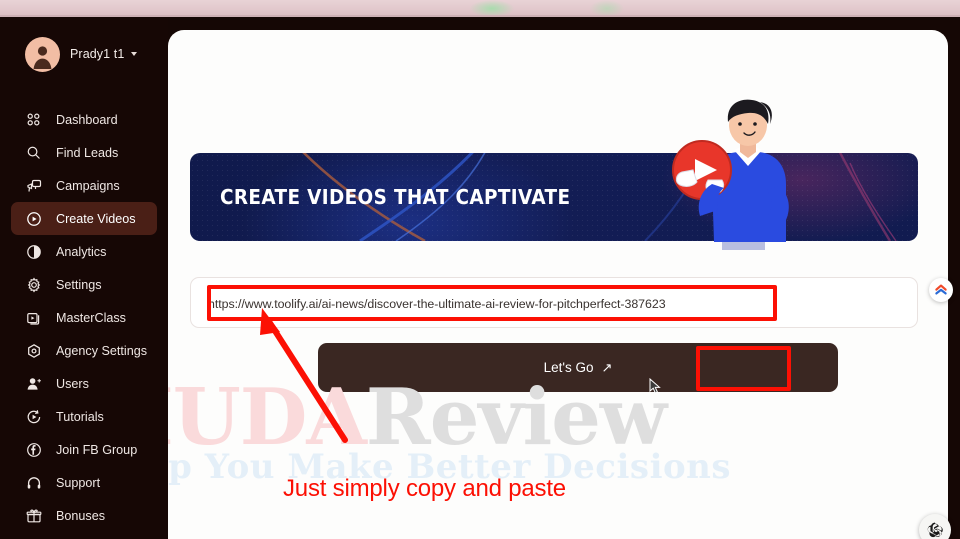 This screenshot has width=960, height=539. What do you see at coordinates (33, 185) in the screenshot?
I see `megaphone-icon` at bounding box center [33, 185].